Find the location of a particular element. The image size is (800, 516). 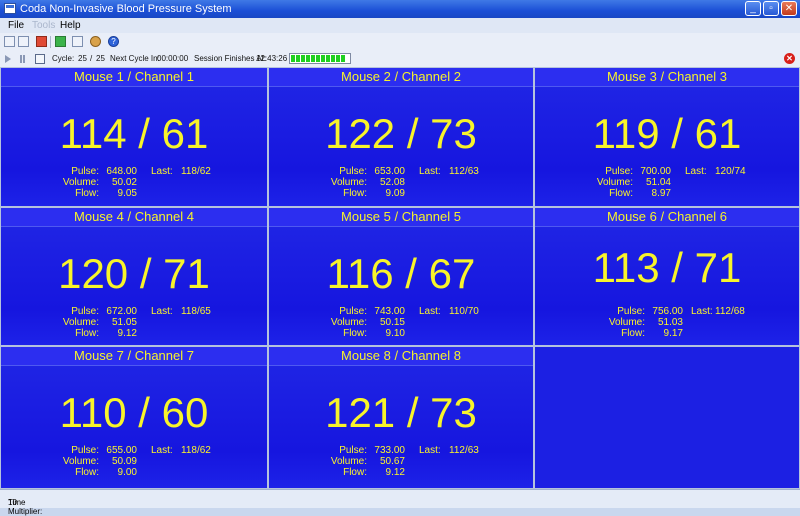

last-value: 110/70 is located at coordinates (464, 311).